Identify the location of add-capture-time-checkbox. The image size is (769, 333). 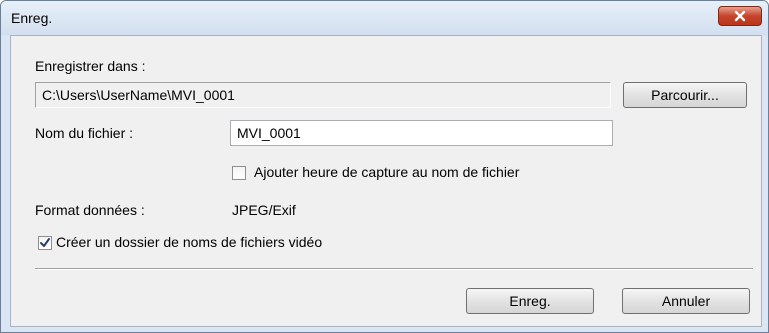
(239, 173).